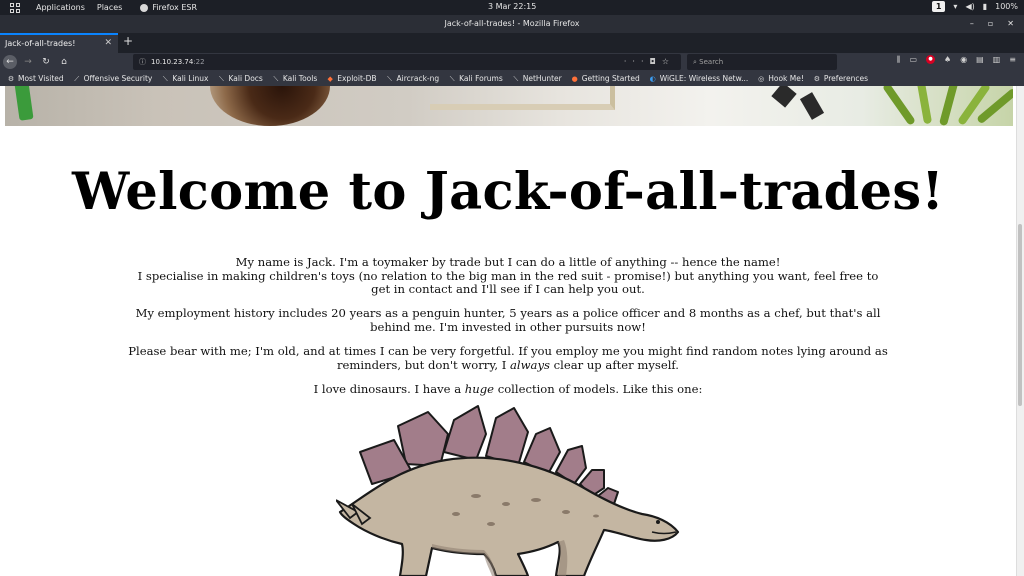 The image size is (1024, 576). What do you see at coordinates (175, 7) in the screenshot?
I see `firefox-app-label: Firefox ESR` at bounding box center [175, 7].